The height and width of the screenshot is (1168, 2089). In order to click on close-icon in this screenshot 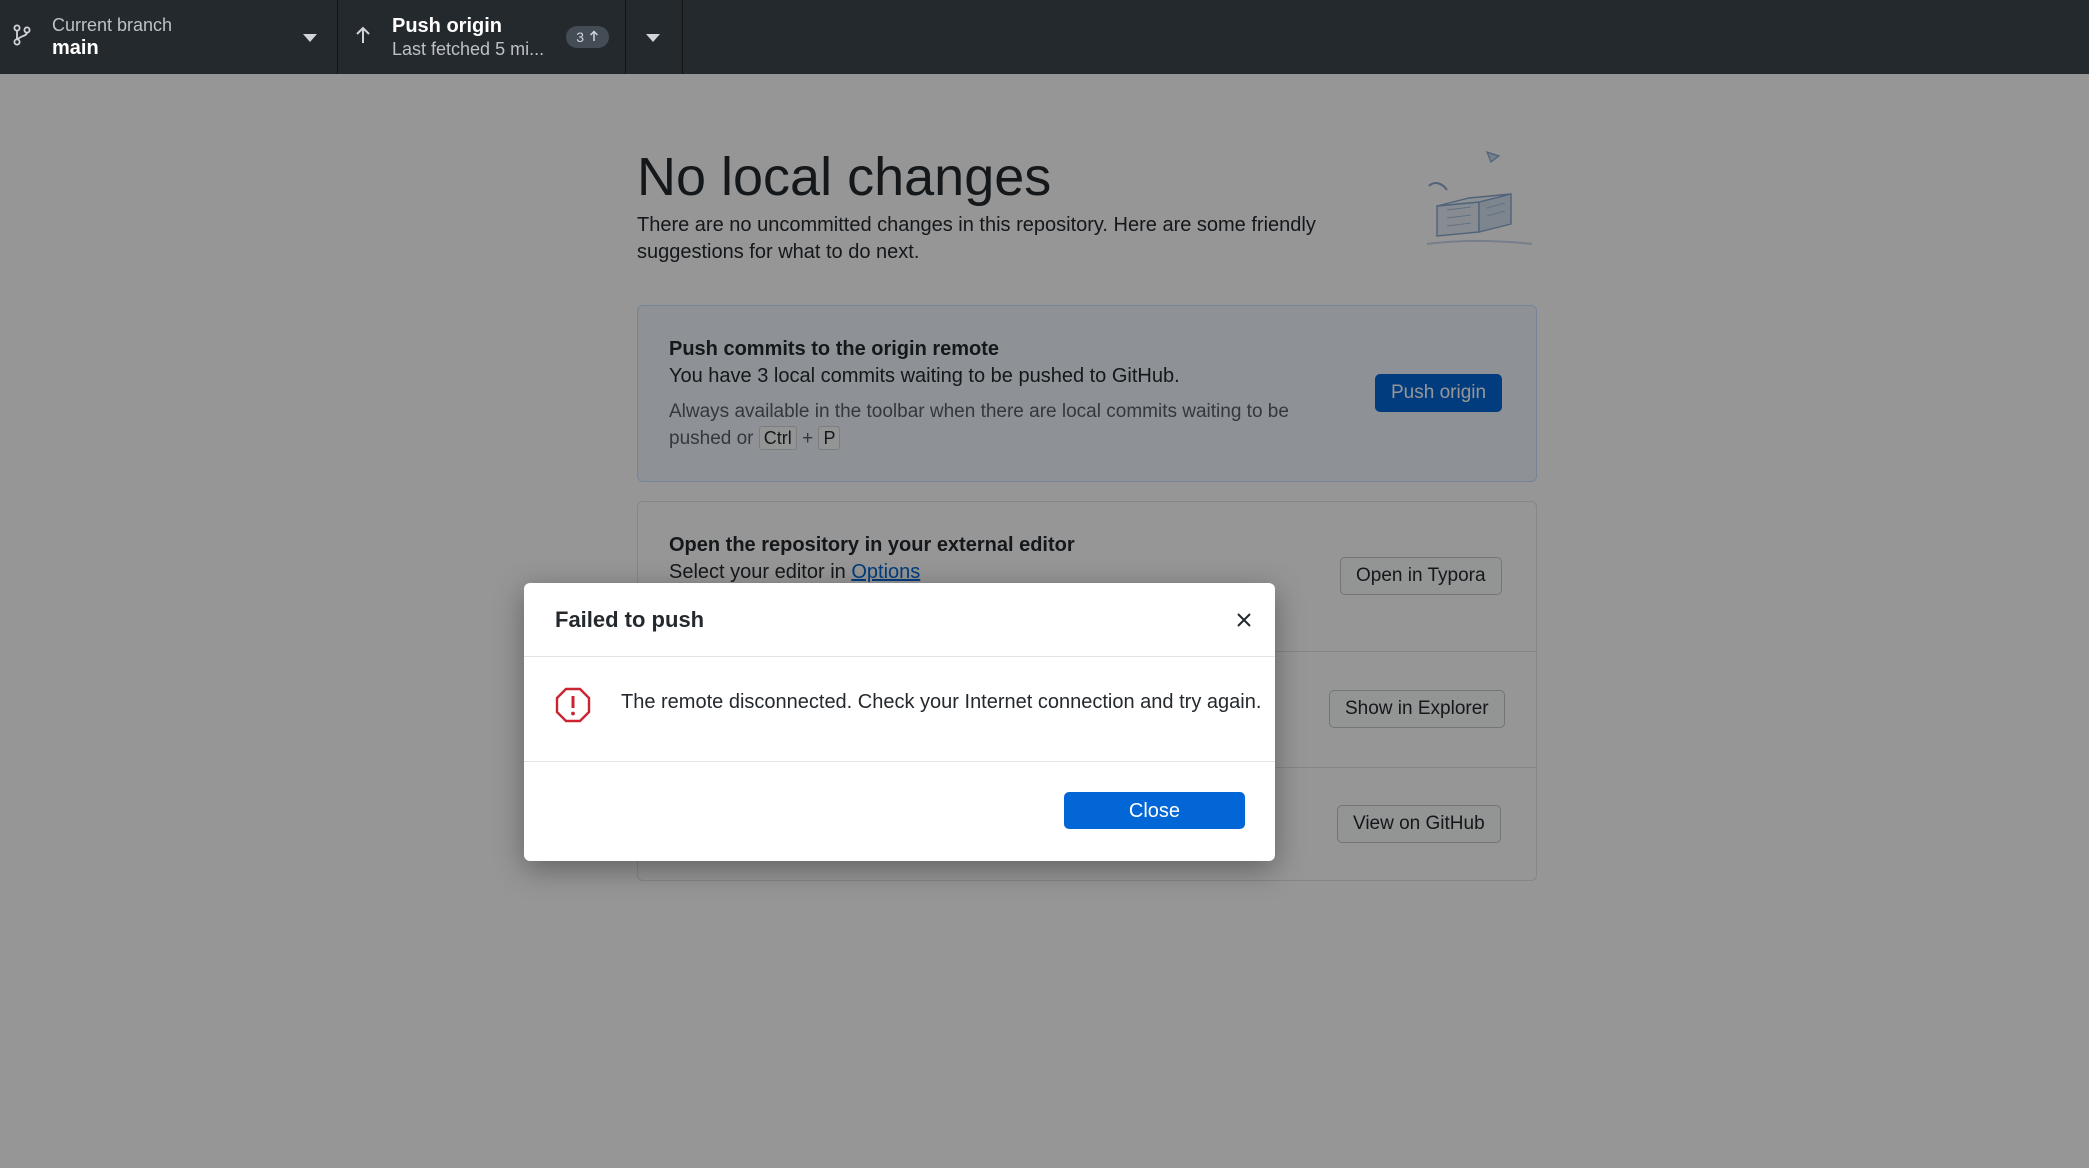, I will do `click(1244, 620)`.